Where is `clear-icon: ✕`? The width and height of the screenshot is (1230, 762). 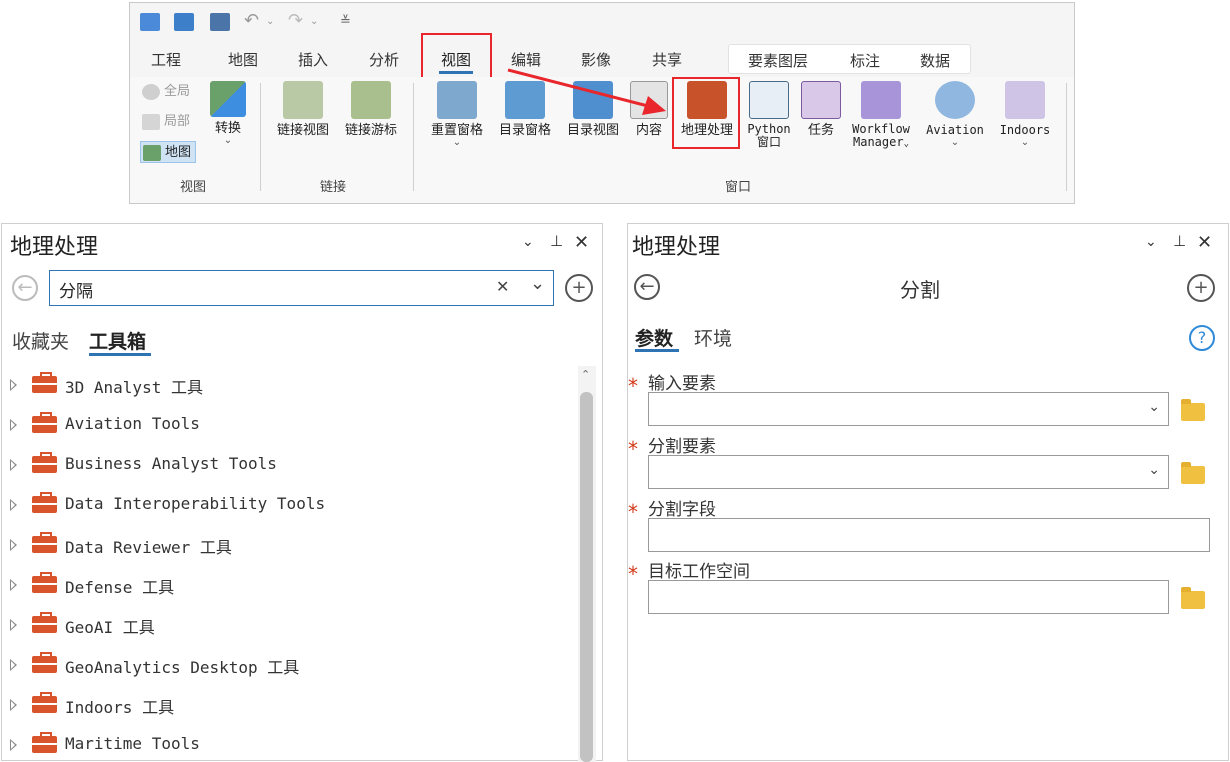
clear-icon: ✕ is located at coordinates (502, 286).